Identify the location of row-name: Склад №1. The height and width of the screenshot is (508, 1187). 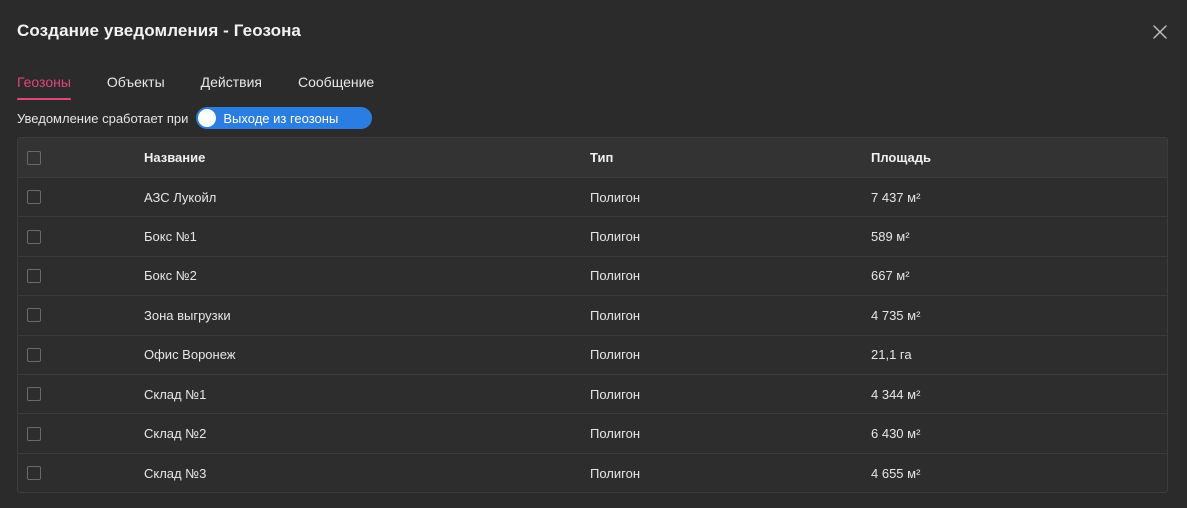
(175, 394).